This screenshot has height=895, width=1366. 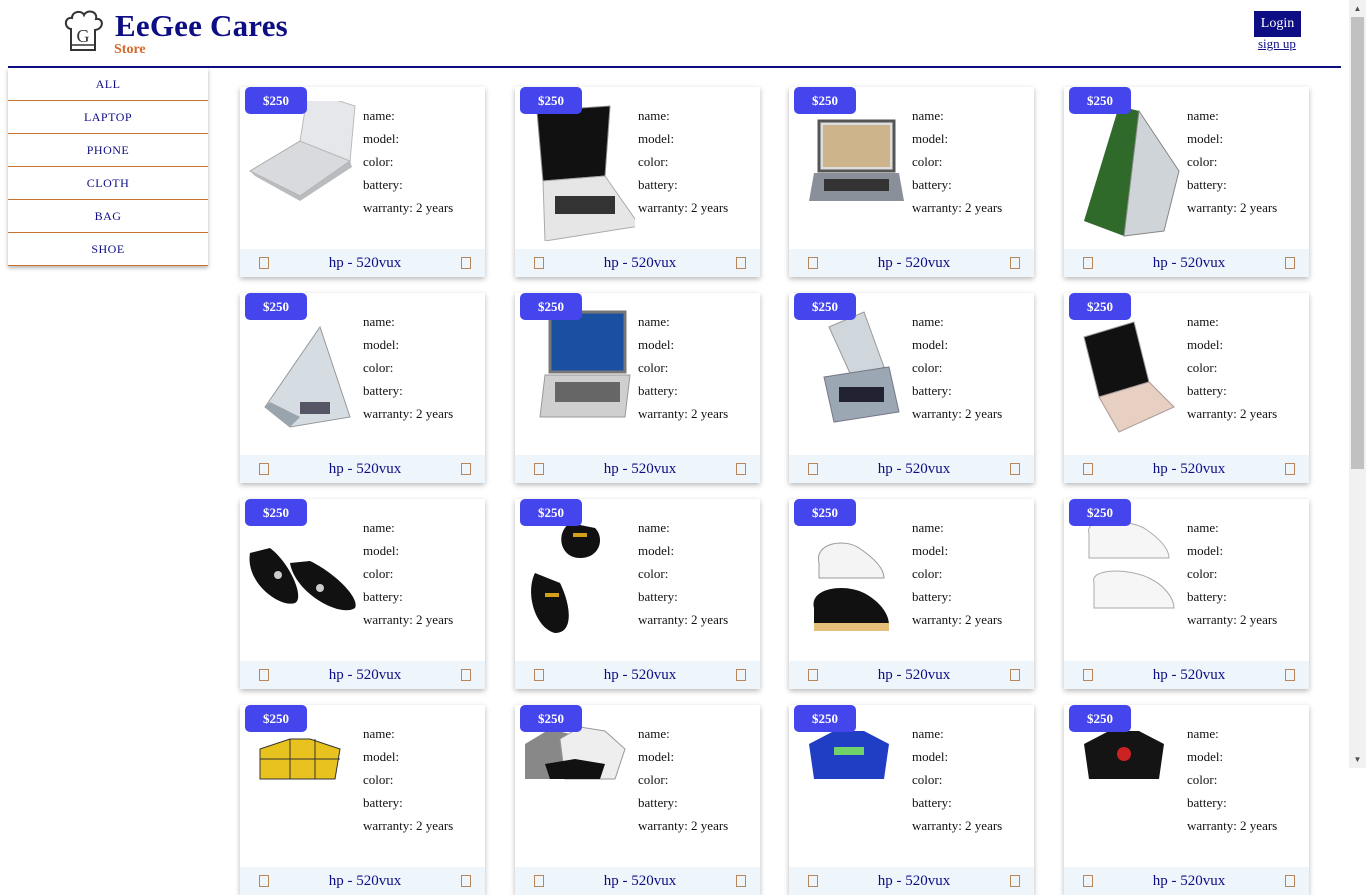 I want to click on spec-warranty: warranty: 2 years, so click(x=683, y=619).